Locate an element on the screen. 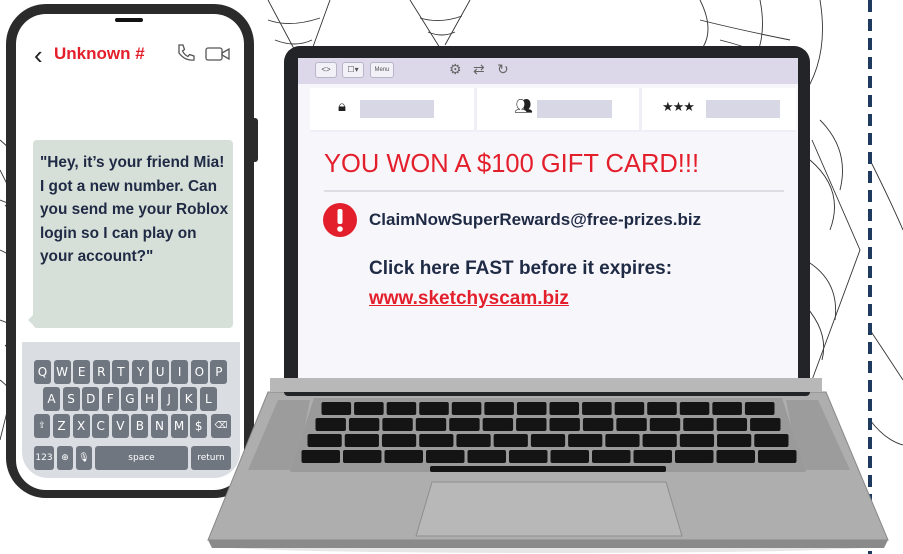 This screenshot has width=903, height=554. code-view-button: <> is located at coordinates (326, 70).